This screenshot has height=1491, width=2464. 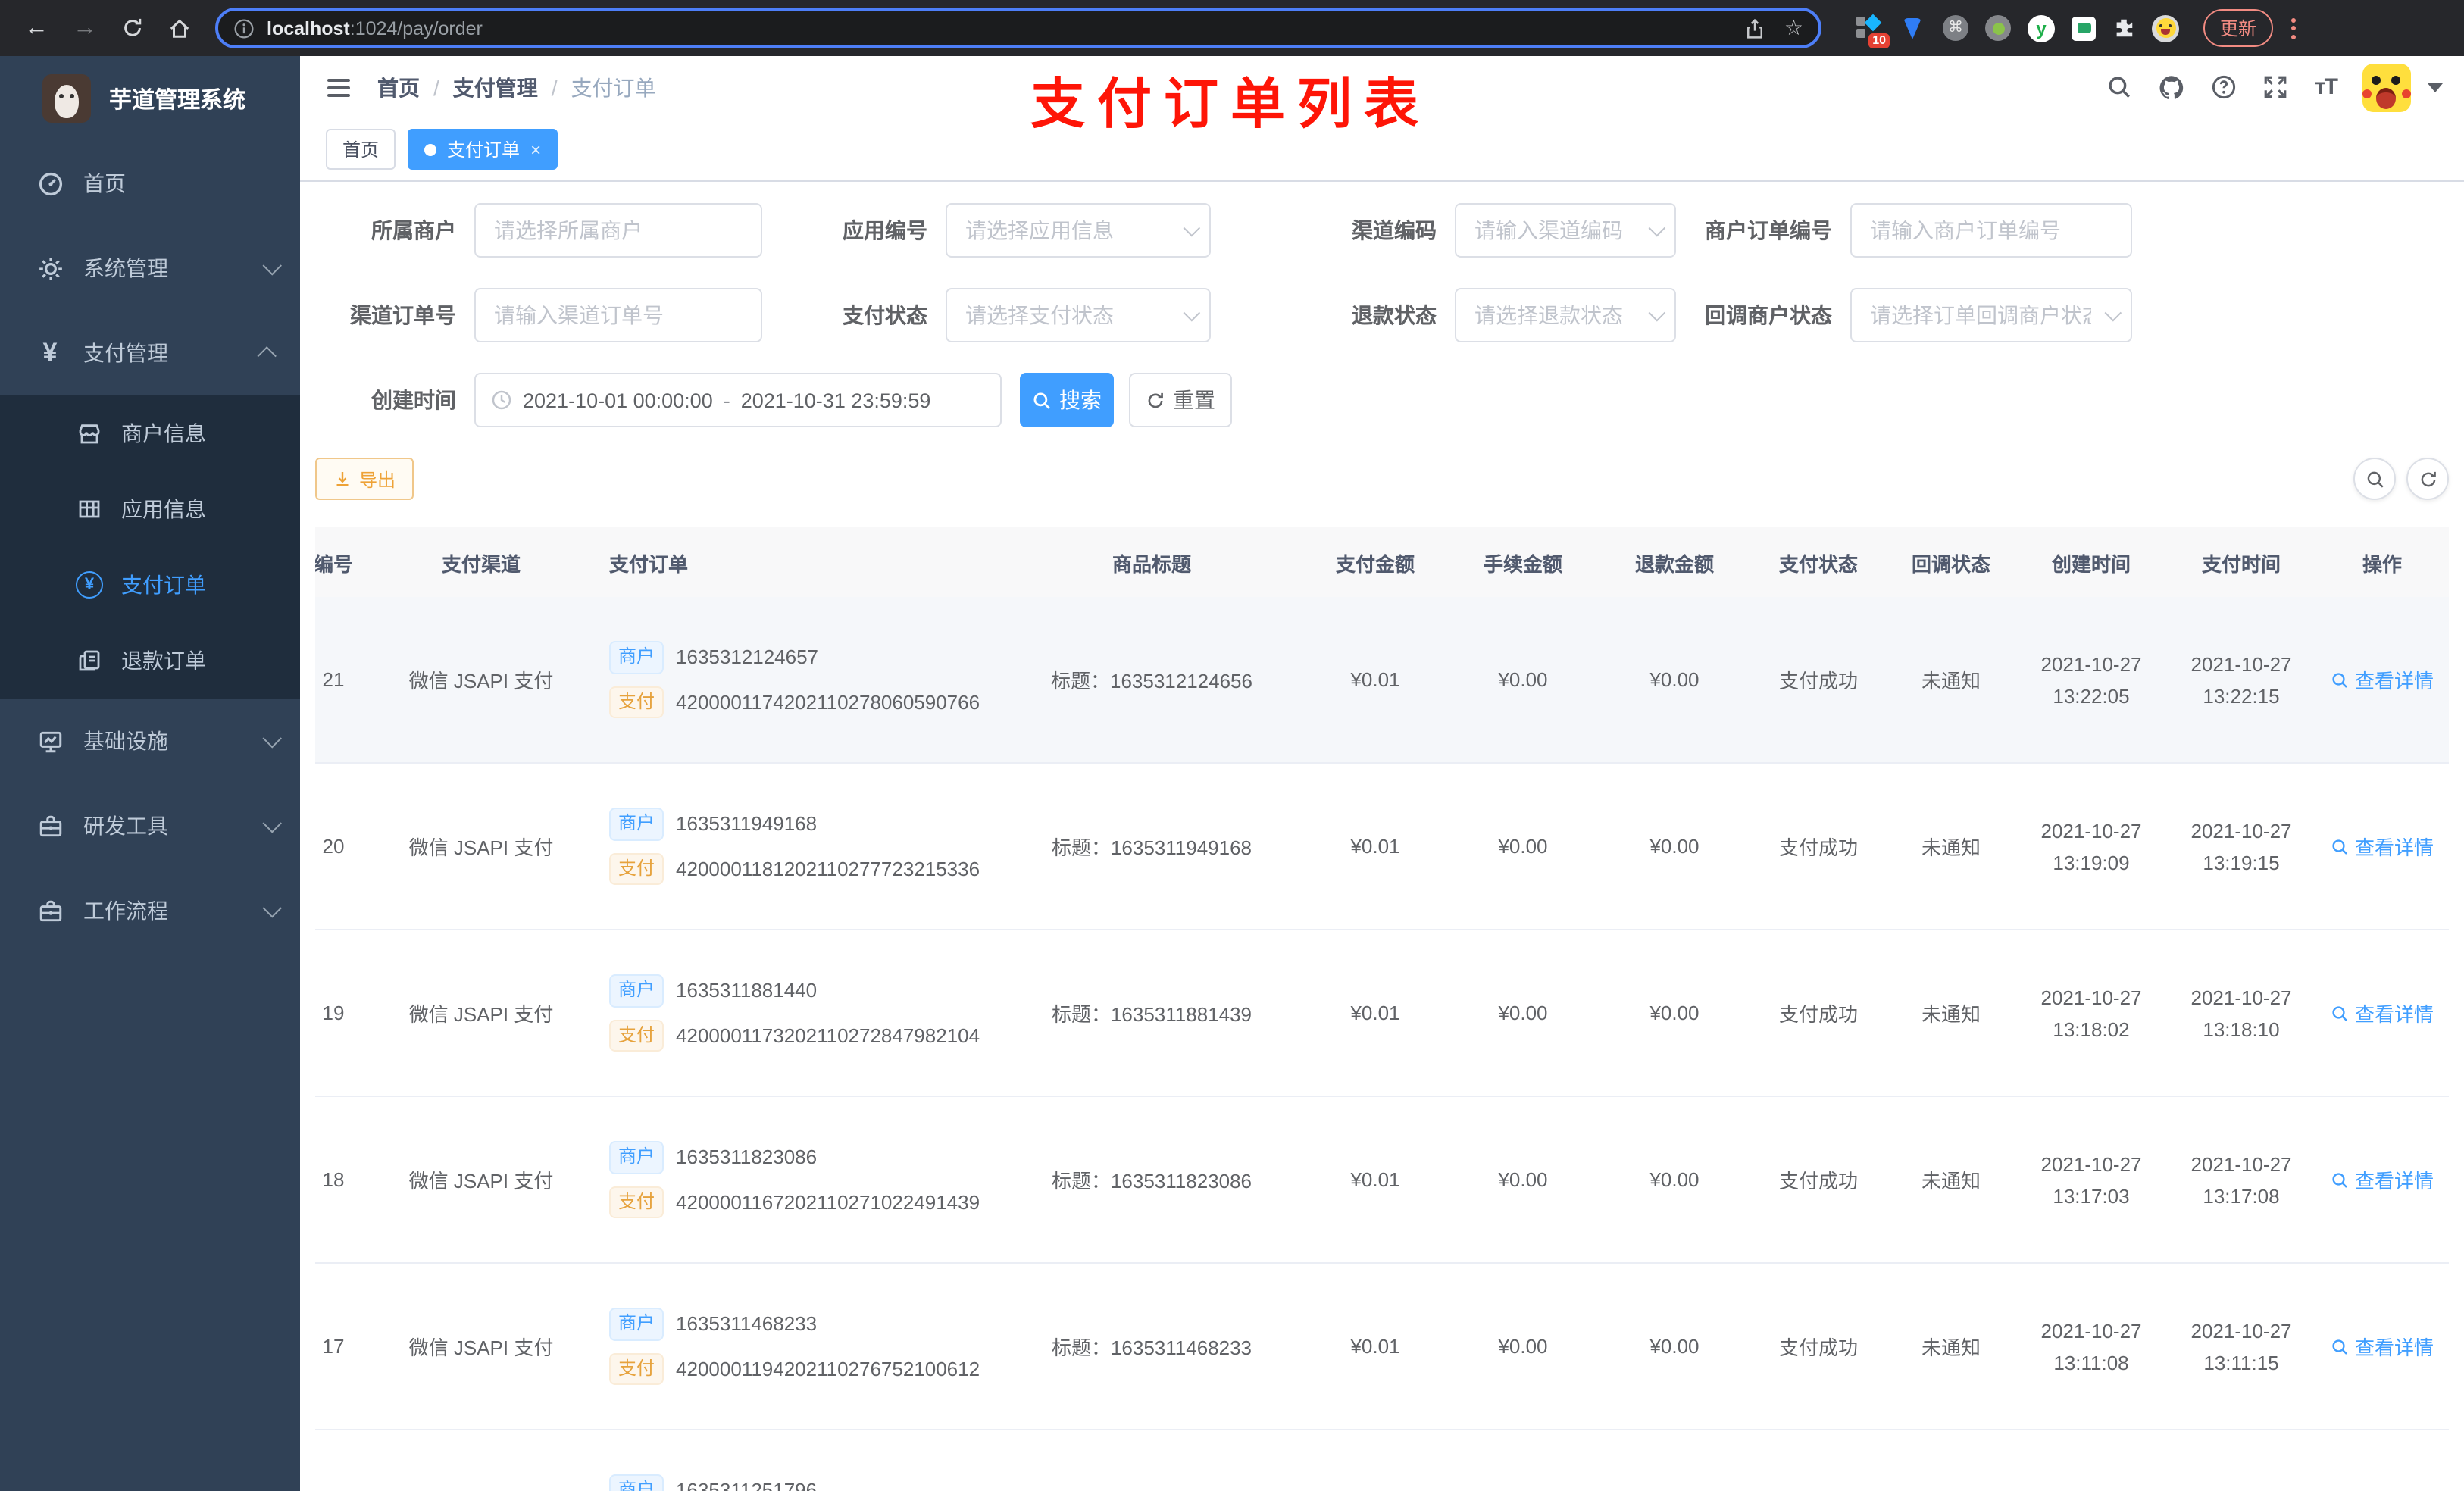 I want to click on merchant-input, so click(x=618, y=230).